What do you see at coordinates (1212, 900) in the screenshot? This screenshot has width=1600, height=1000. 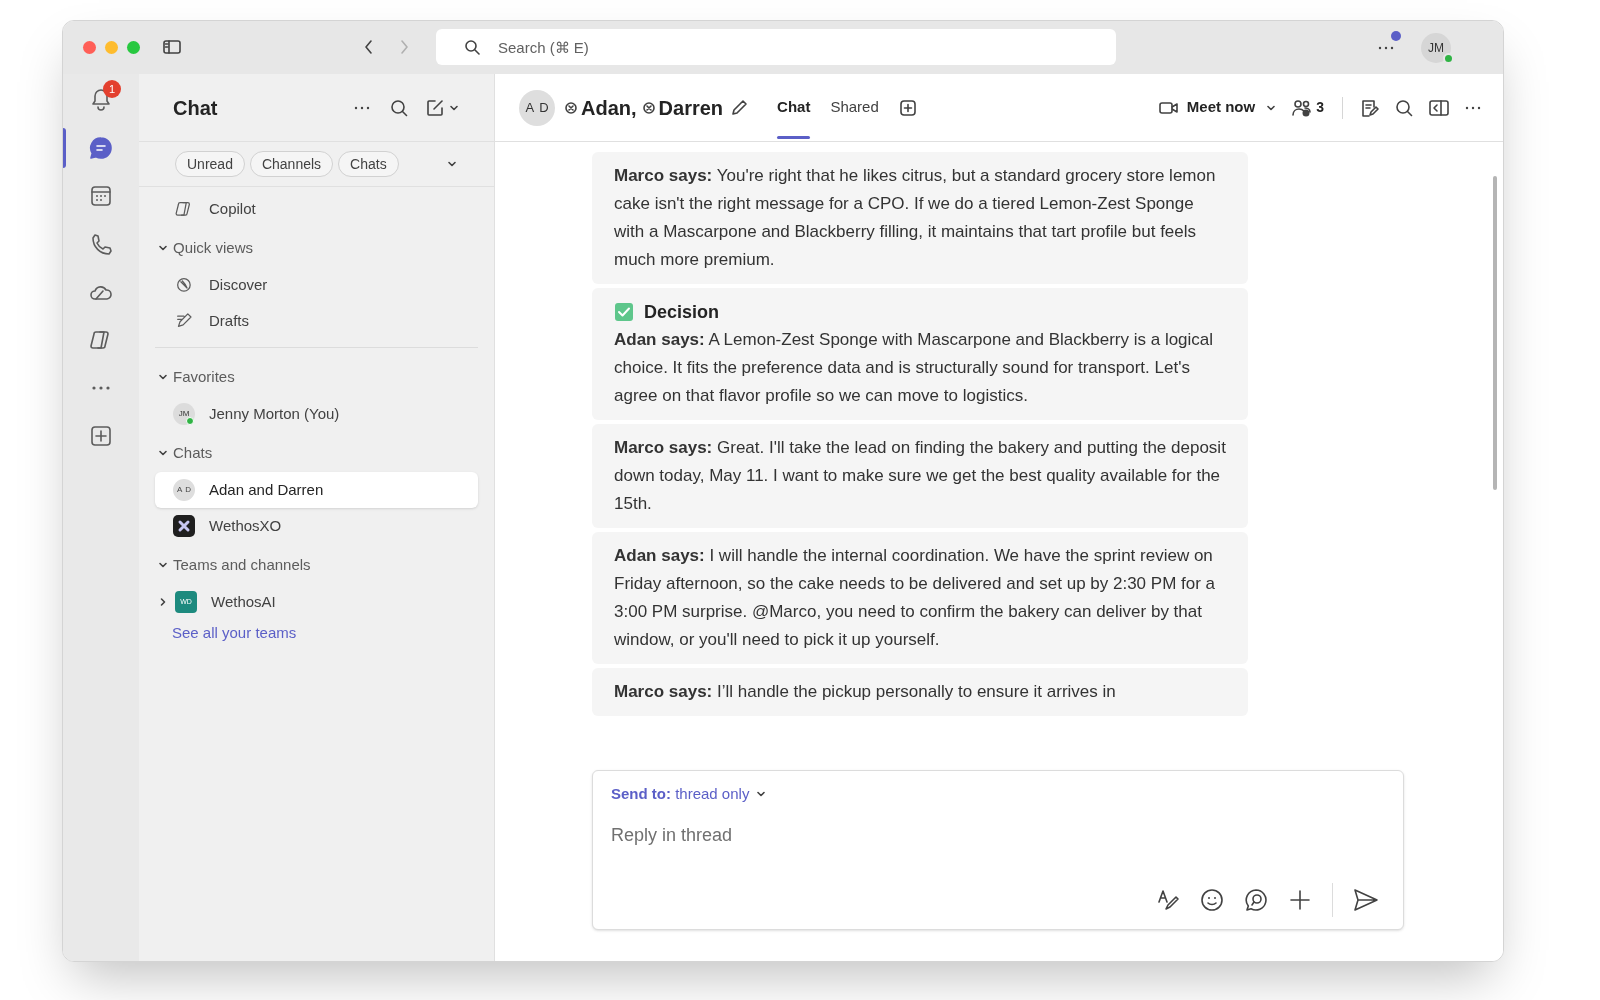 I see `emoji-icon` at bounding box center [1212, 900].